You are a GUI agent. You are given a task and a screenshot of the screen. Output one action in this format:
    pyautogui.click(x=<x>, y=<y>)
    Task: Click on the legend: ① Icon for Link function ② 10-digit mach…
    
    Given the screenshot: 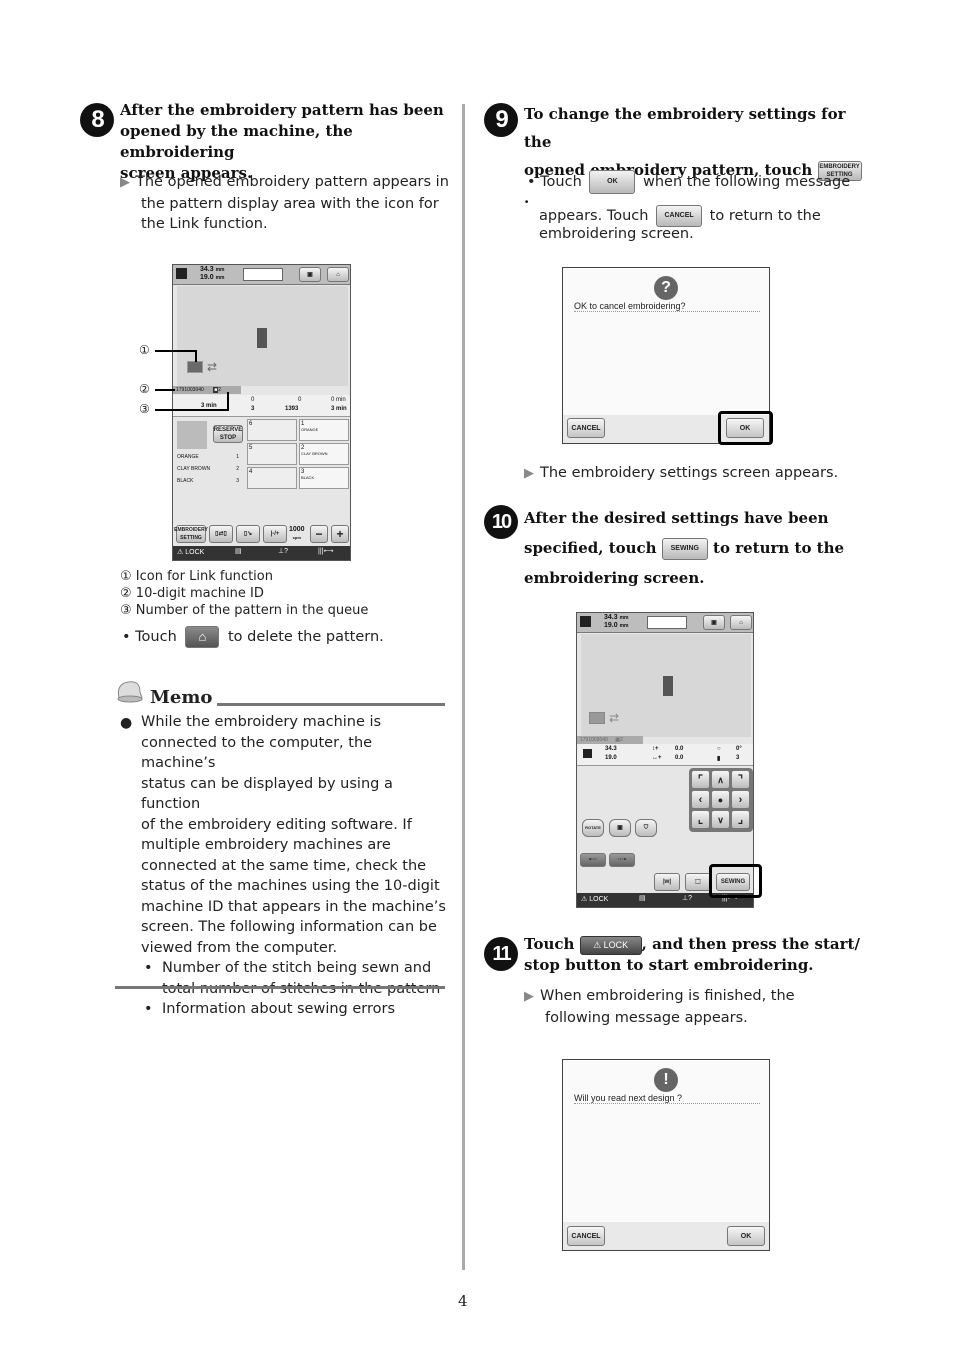 What is the action you would take?
    pyautogui.click(x=244, y=593)
    